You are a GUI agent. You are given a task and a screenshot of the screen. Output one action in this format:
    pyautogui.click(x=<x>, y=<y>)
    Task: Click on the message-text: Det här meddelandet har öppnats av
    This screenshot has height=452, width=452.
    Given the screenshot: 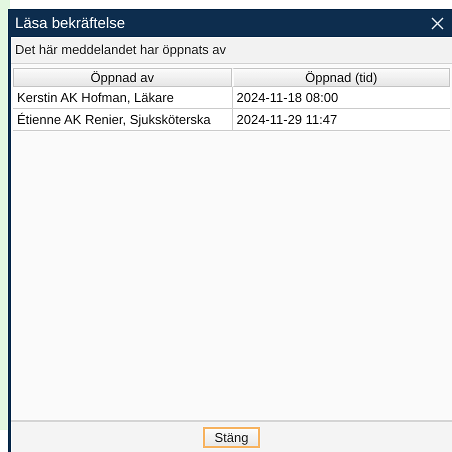 What is the action you would take?
    pyautogui.click(x=120, y=49)
    